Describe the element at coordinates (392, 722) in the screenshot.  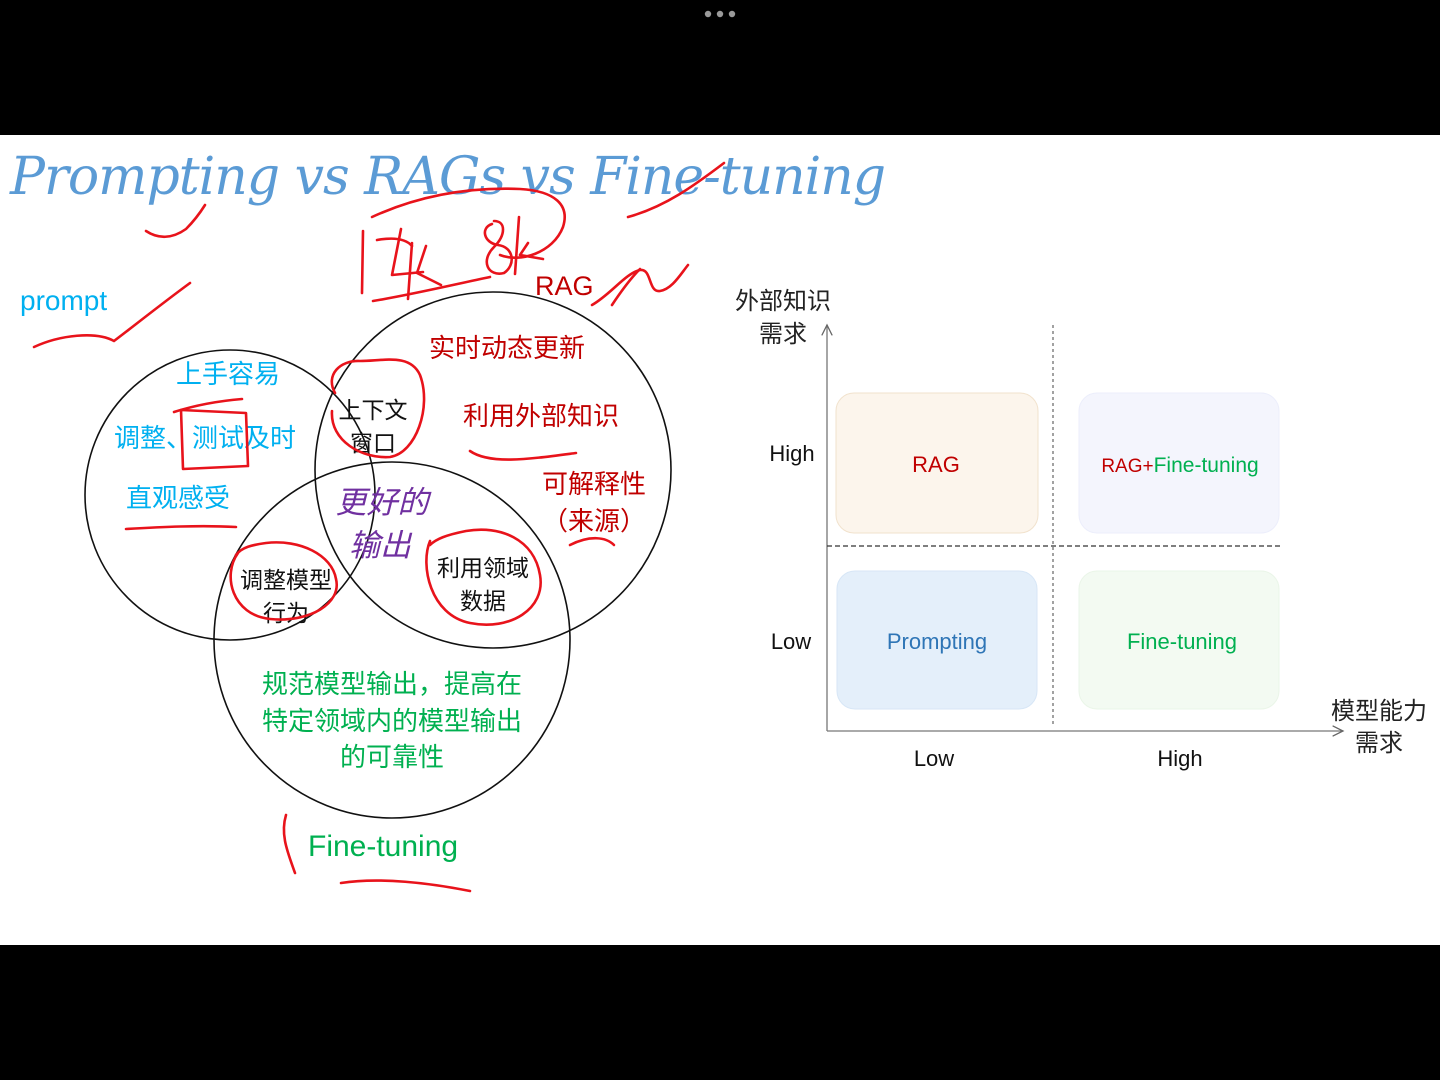
I see `finetuning-item: 特定领域内的模型输出` at that location.